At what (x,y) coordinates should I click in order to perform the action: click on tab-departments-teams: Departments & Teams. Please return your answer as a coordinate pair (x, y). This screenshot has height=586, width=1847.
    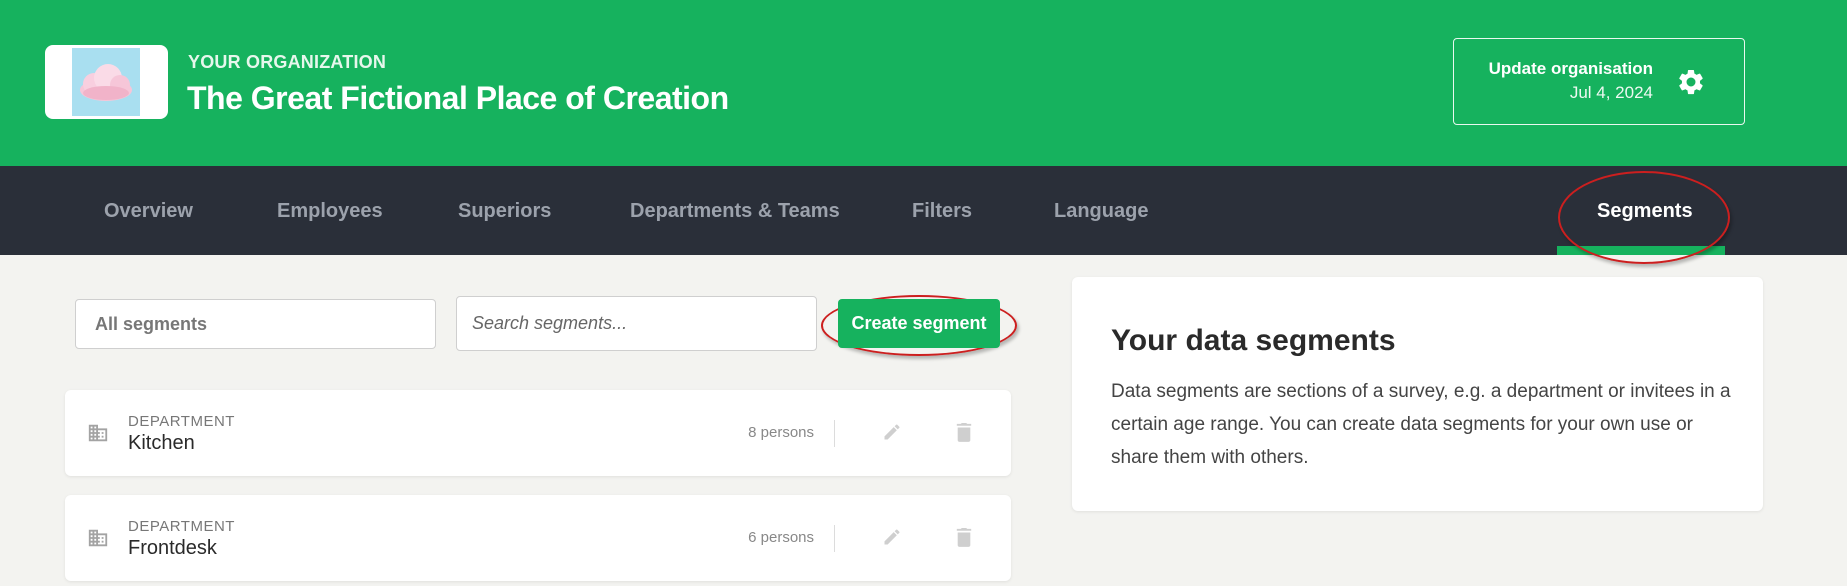
    Looking at the image, I should click on (735, 211).